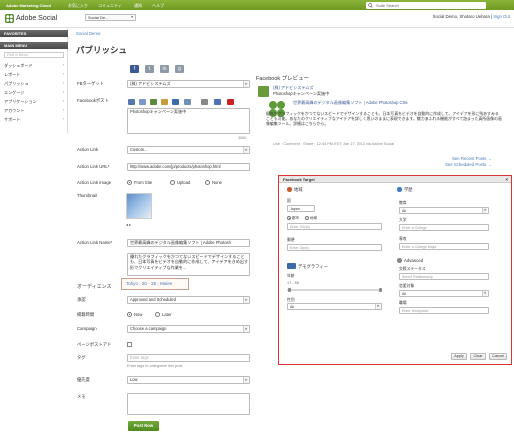  I want to click on preview-page-name: (株) アドビシステムズ, so click(293, 87).